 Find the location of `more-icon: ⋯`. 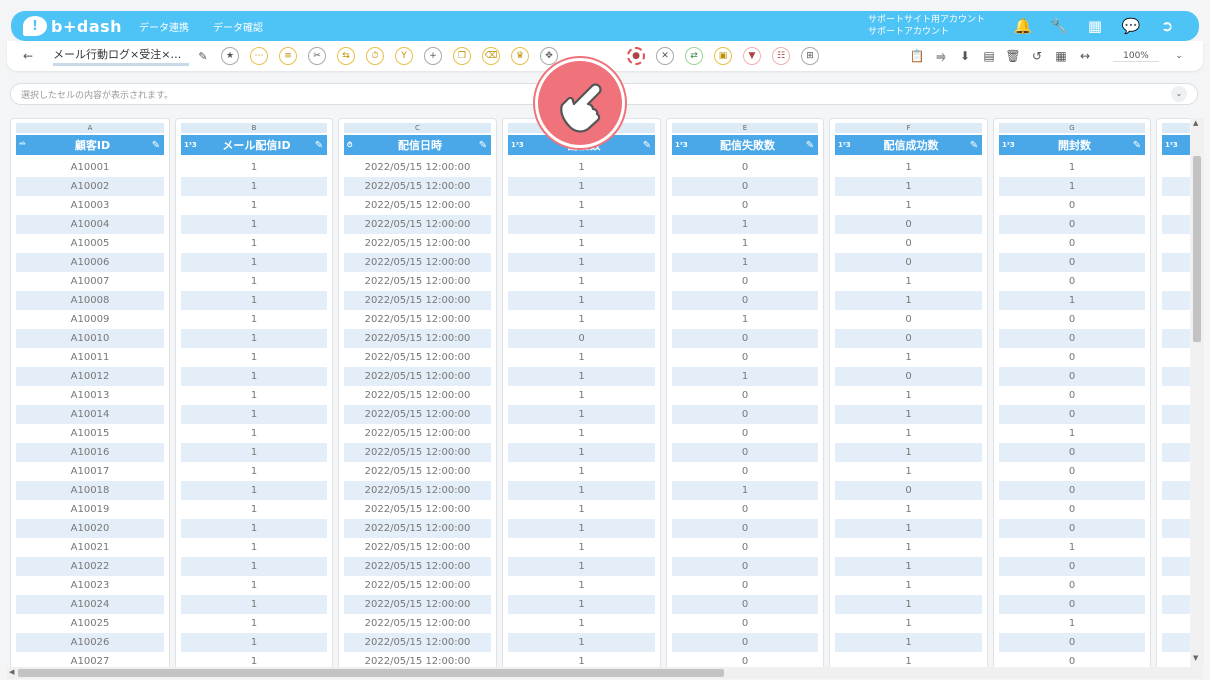

more-icon: ⋯ is located at coordinates (259, 56).